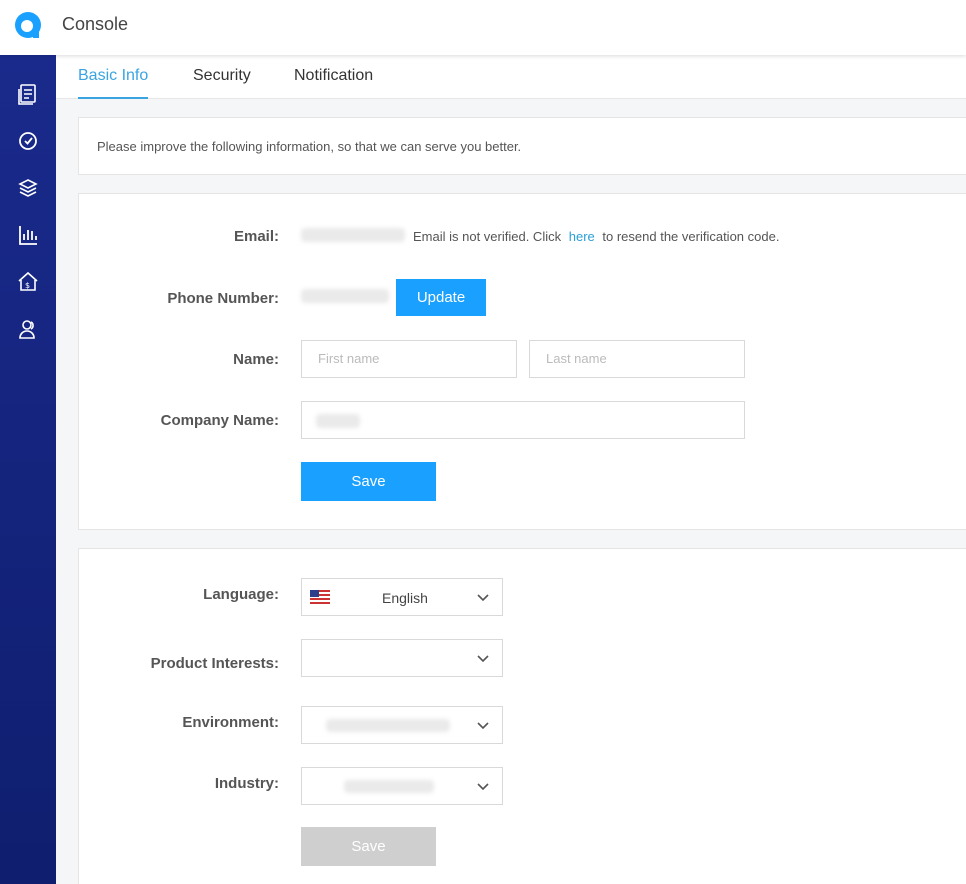 Image resolution: width=966 pixels, height=884 pixels. I want to click on target-icon, so click(28, 141).